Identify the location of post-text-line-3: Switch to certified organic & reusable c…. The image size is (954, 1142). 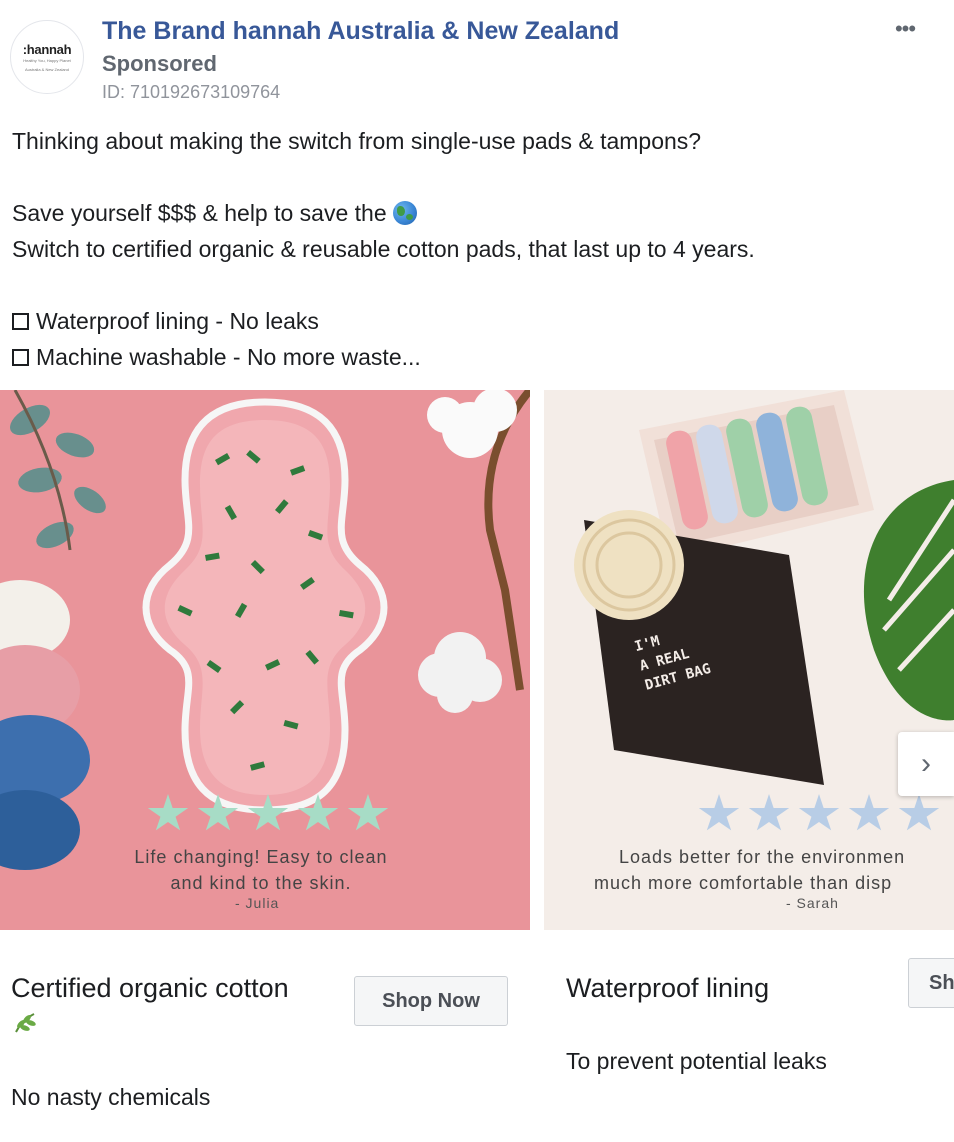
(383, 249).